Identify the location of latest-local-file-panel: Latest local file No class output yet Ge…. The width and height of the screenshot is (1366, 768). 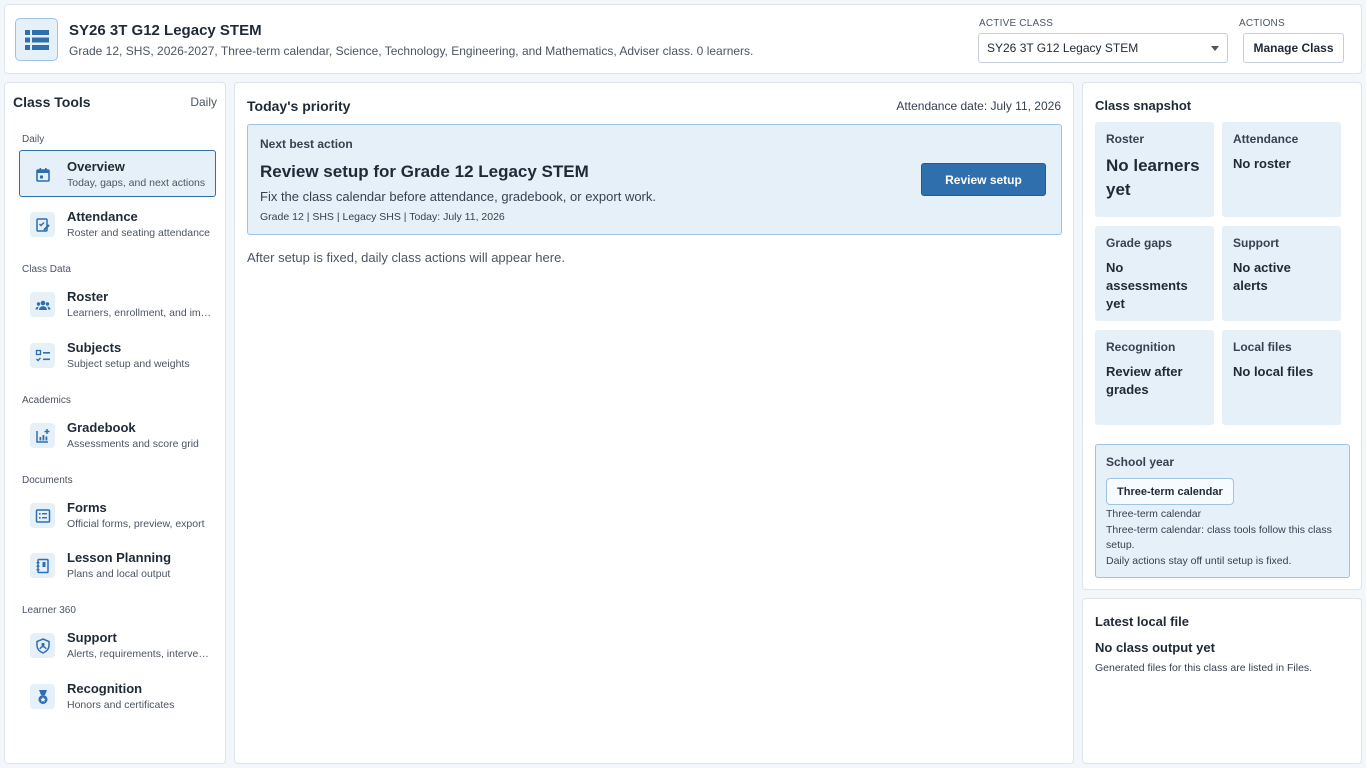
(1222, 681).